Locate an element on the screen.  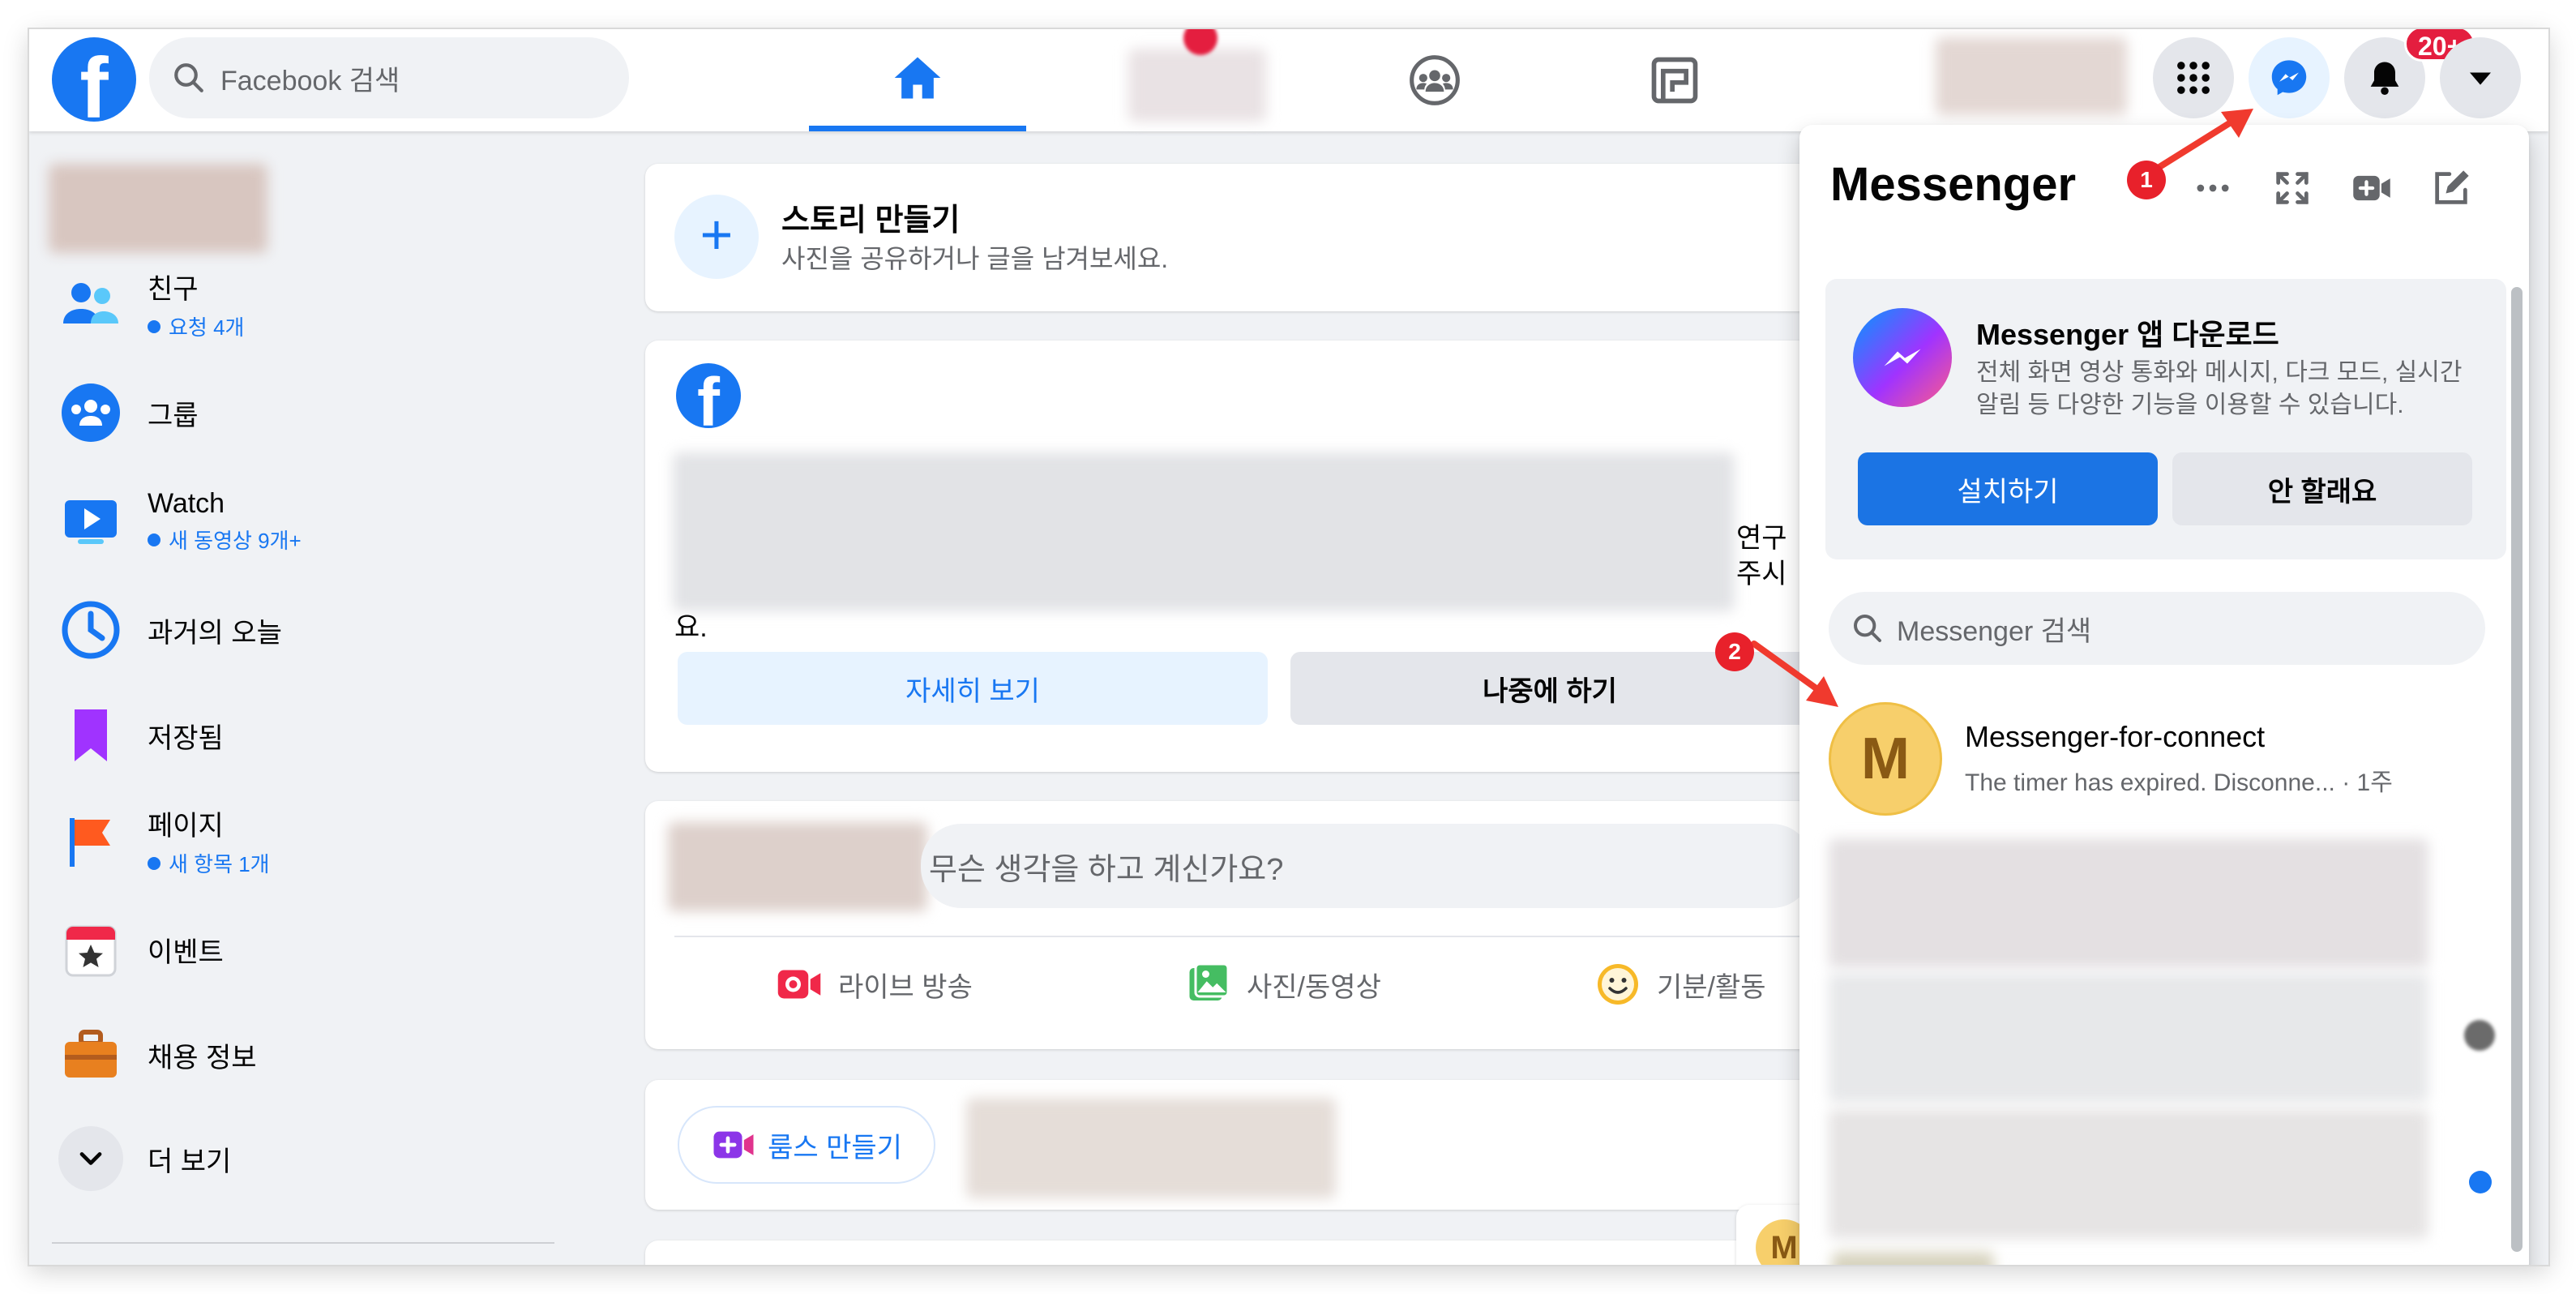
new-room-button is located at coordinates (2371, 188).